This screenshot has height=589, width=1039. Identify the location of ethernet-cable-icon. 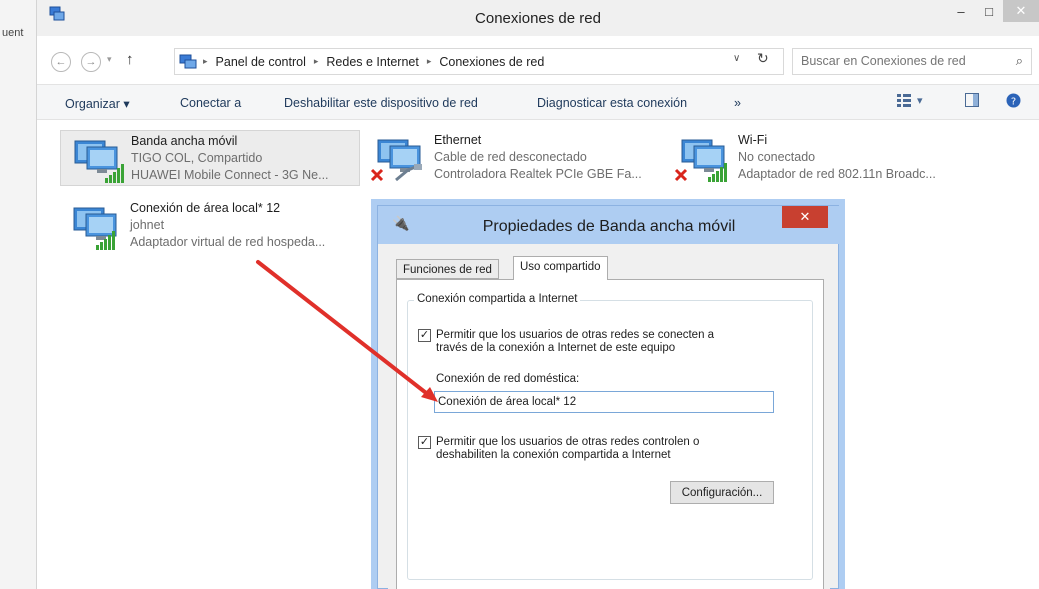
(408, 173).